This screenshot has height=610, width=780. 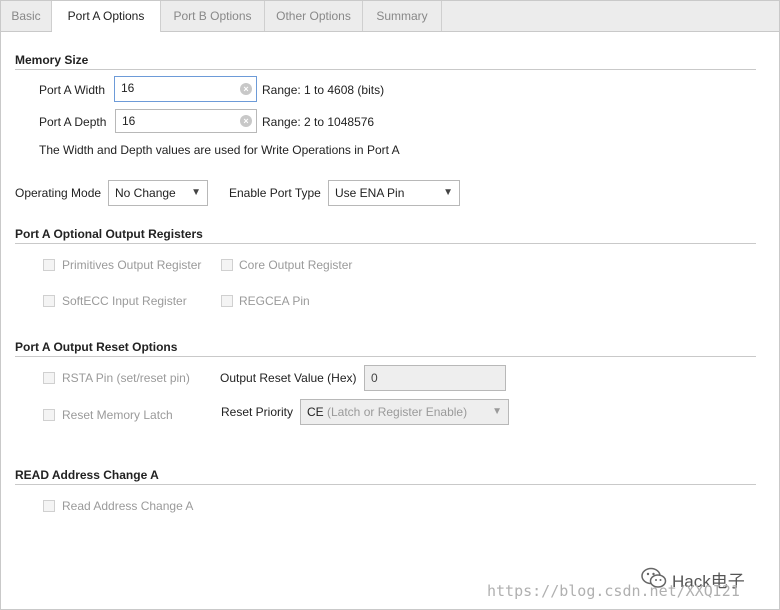 What do you see at coordinates (402, 16) in the screenshot?
I see `tab-summary: Summary` at bounding box center [402, 16].